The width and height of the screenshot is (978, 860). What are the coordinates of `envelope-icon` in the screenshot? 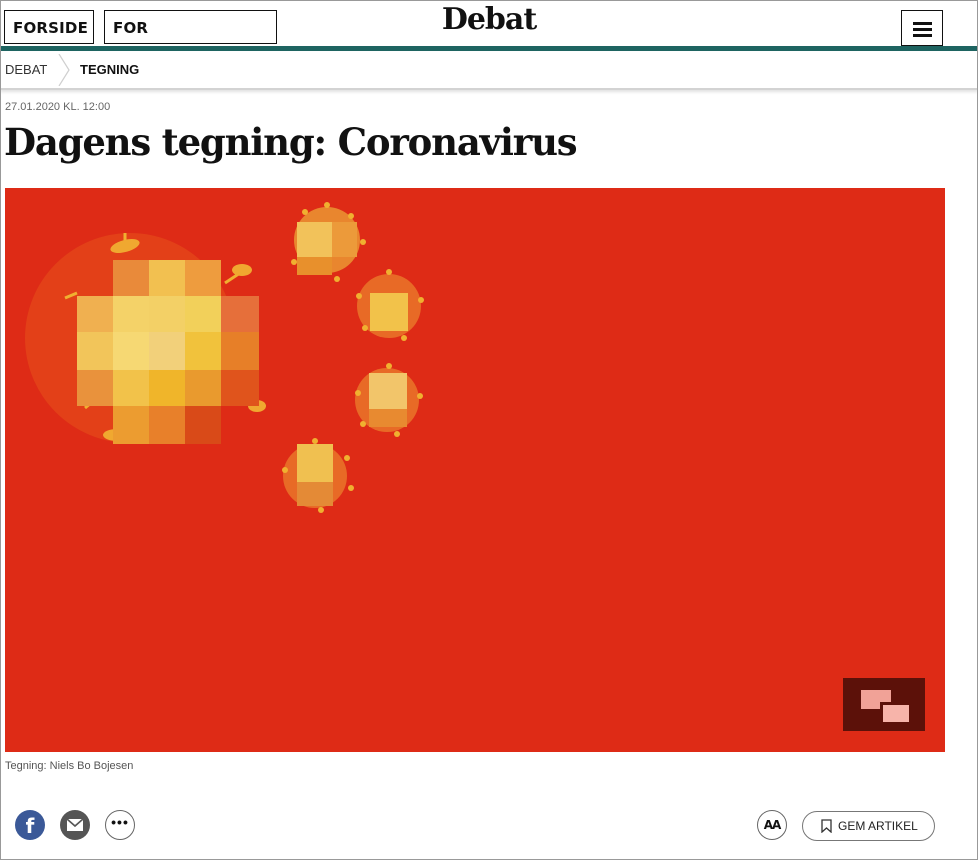 It's located at (75, 824).